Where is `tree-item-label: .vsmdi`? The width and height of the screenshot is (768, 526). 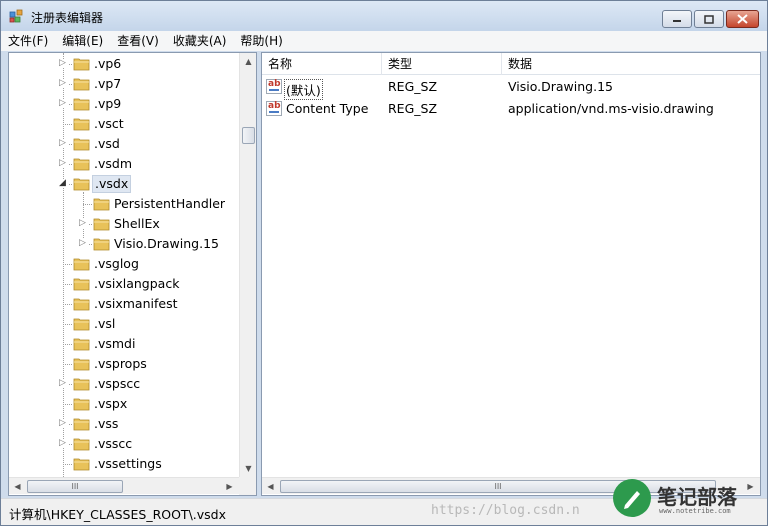
tree-item-label: .vsmdi is located at coordinates (115, 343).